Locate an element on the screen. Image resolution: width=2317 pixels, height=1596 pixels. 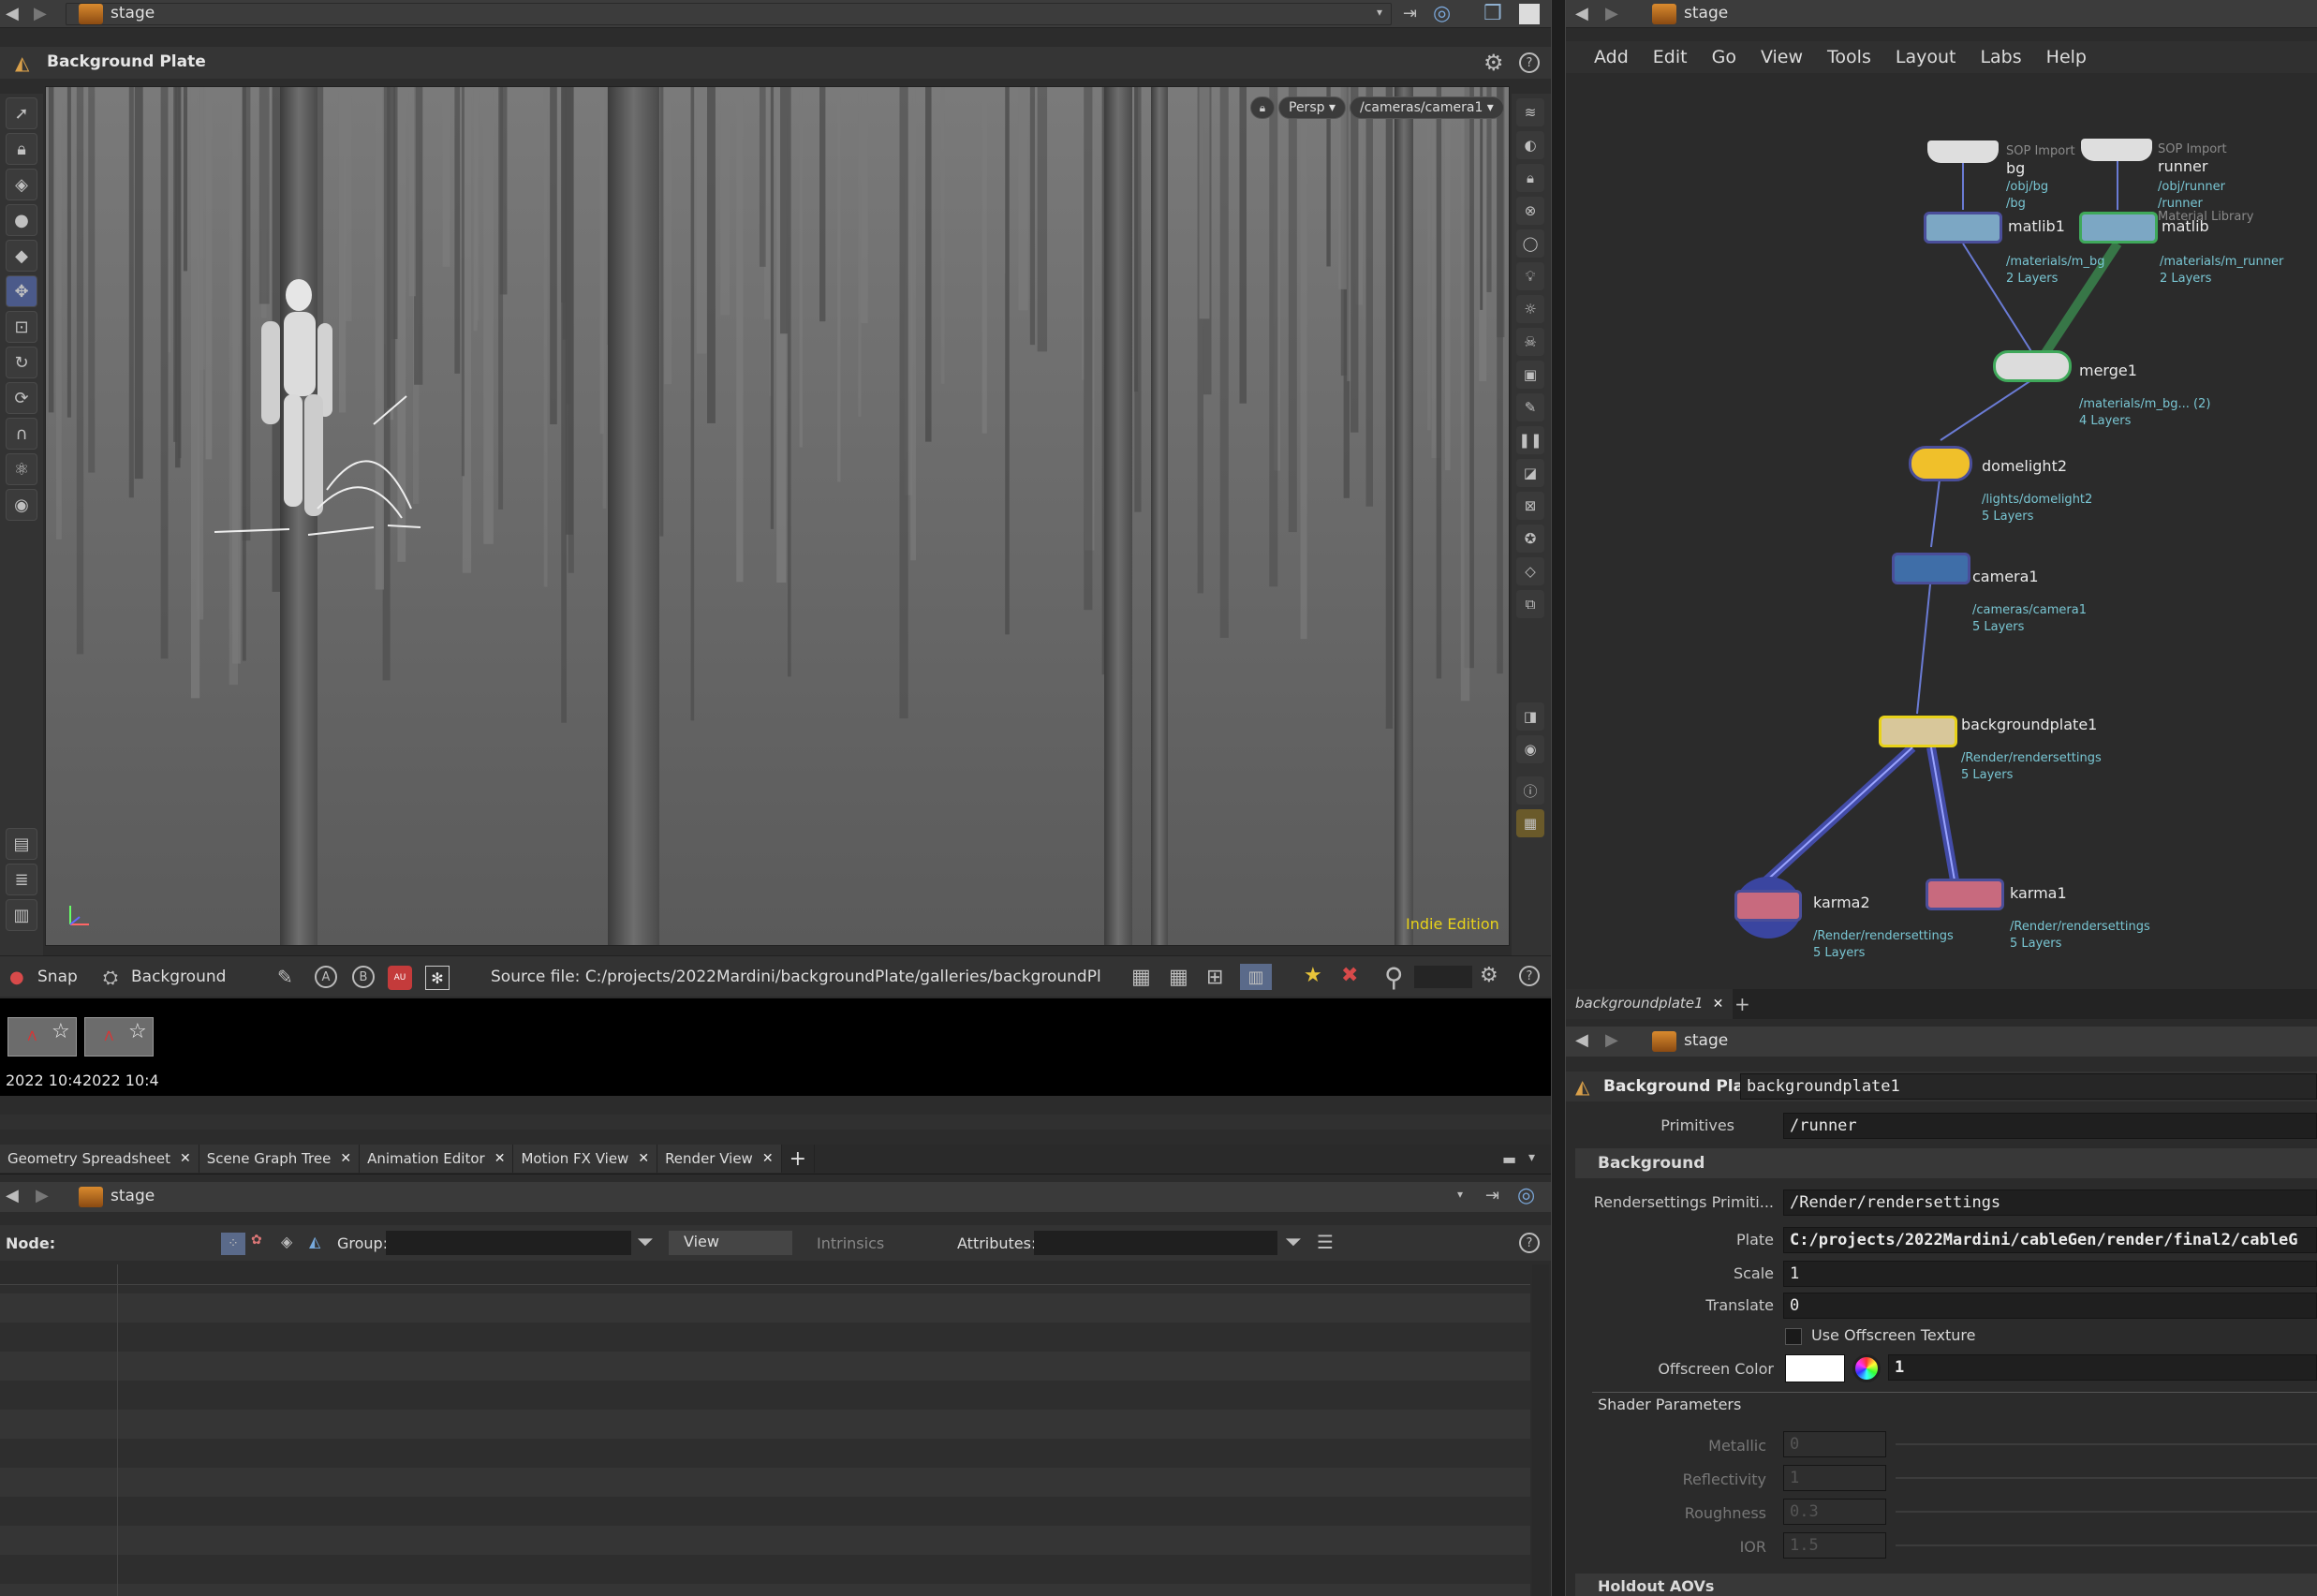
bucket-icon: ◨ is located at coordinates (1530, 716).